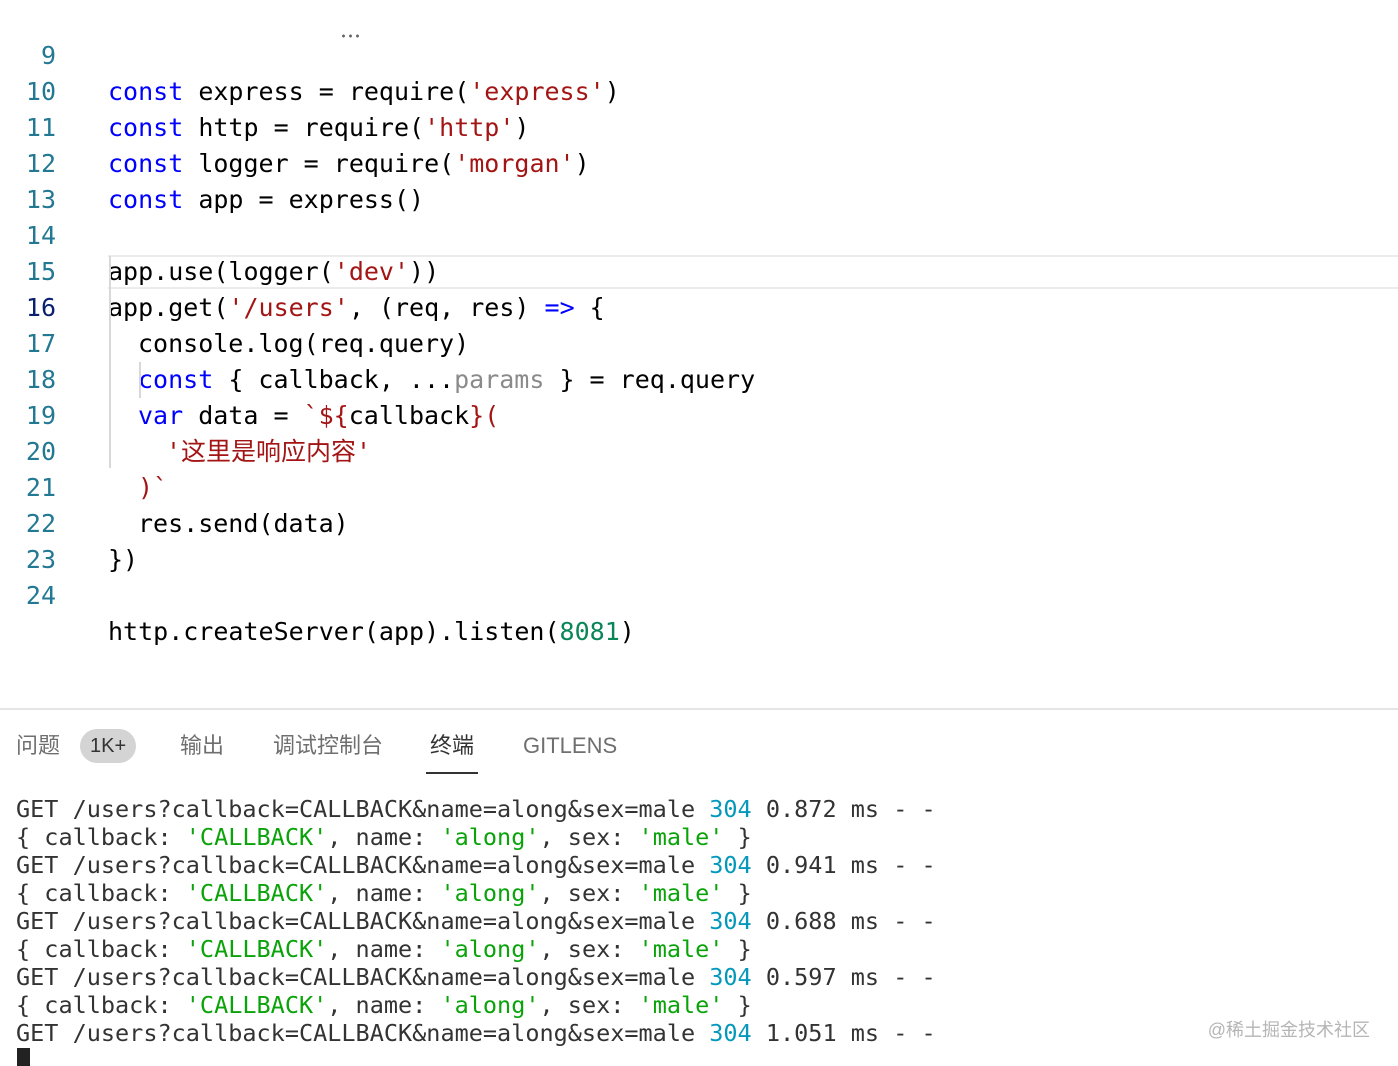 The image size is (1398, 1066). Describe the element at coordinates (699, 747) in the screenshot. I see `panel-tab-bar: 问题 1K+ 输出 调试控制台 终端 GITLENS` at that location.